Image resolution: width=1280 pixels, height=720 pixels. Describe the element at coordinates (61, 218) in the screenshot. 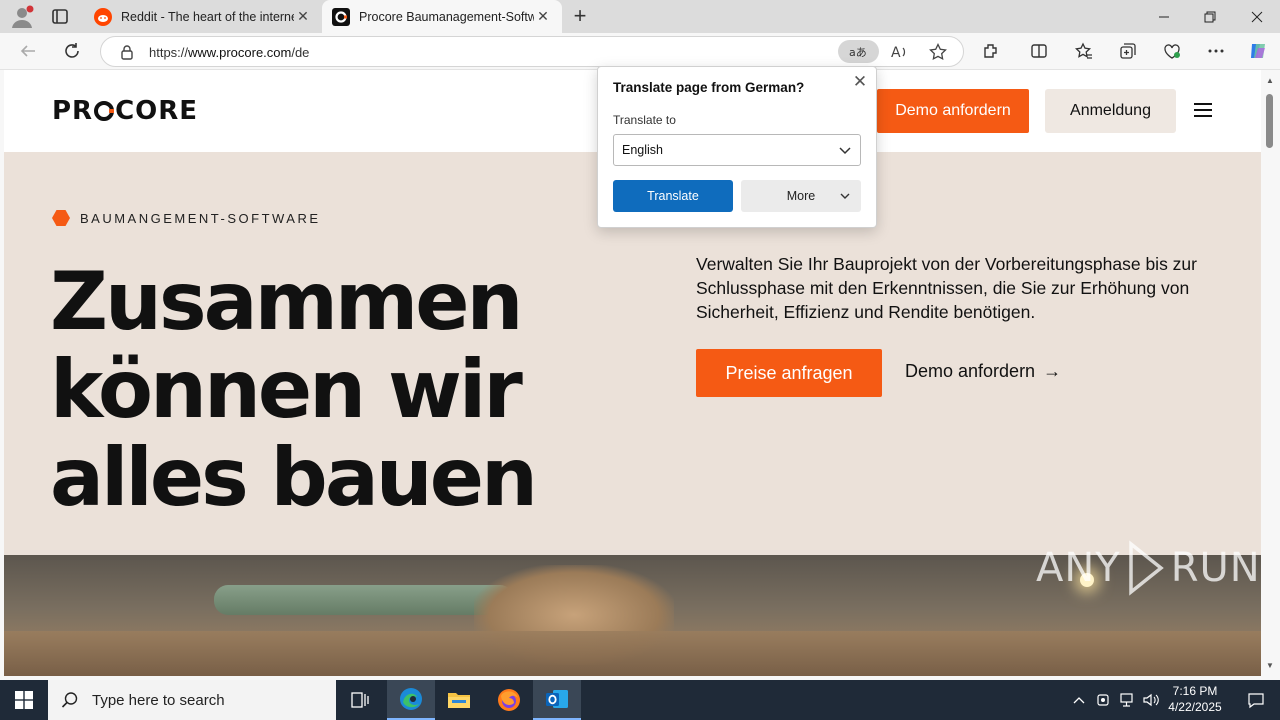

I see `hexagon-icon` at that location.